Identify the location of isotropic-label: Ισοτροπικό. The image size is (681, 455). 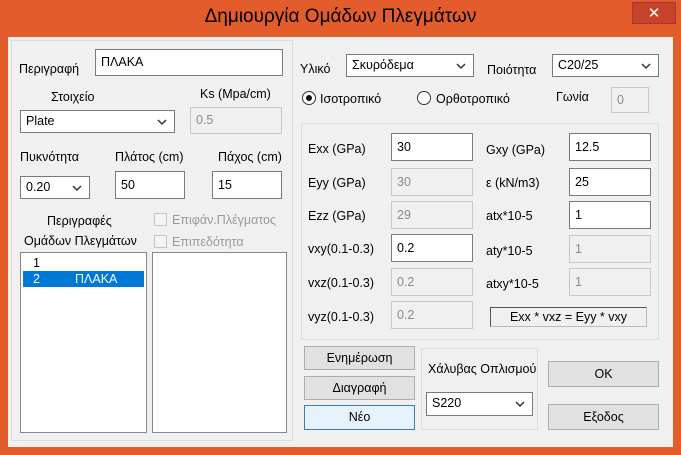
(351, 99).